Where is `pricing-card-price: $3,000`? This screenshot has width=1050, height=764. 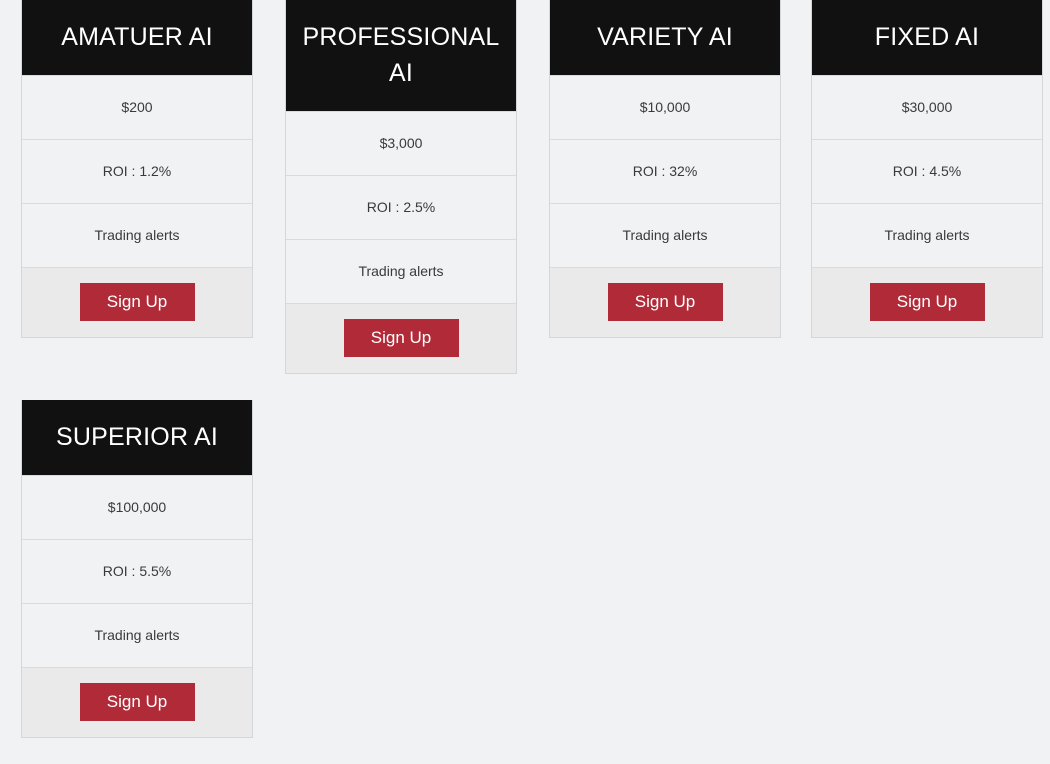
pricing-card-price: $3,000 is located at coordinates (401, 143).